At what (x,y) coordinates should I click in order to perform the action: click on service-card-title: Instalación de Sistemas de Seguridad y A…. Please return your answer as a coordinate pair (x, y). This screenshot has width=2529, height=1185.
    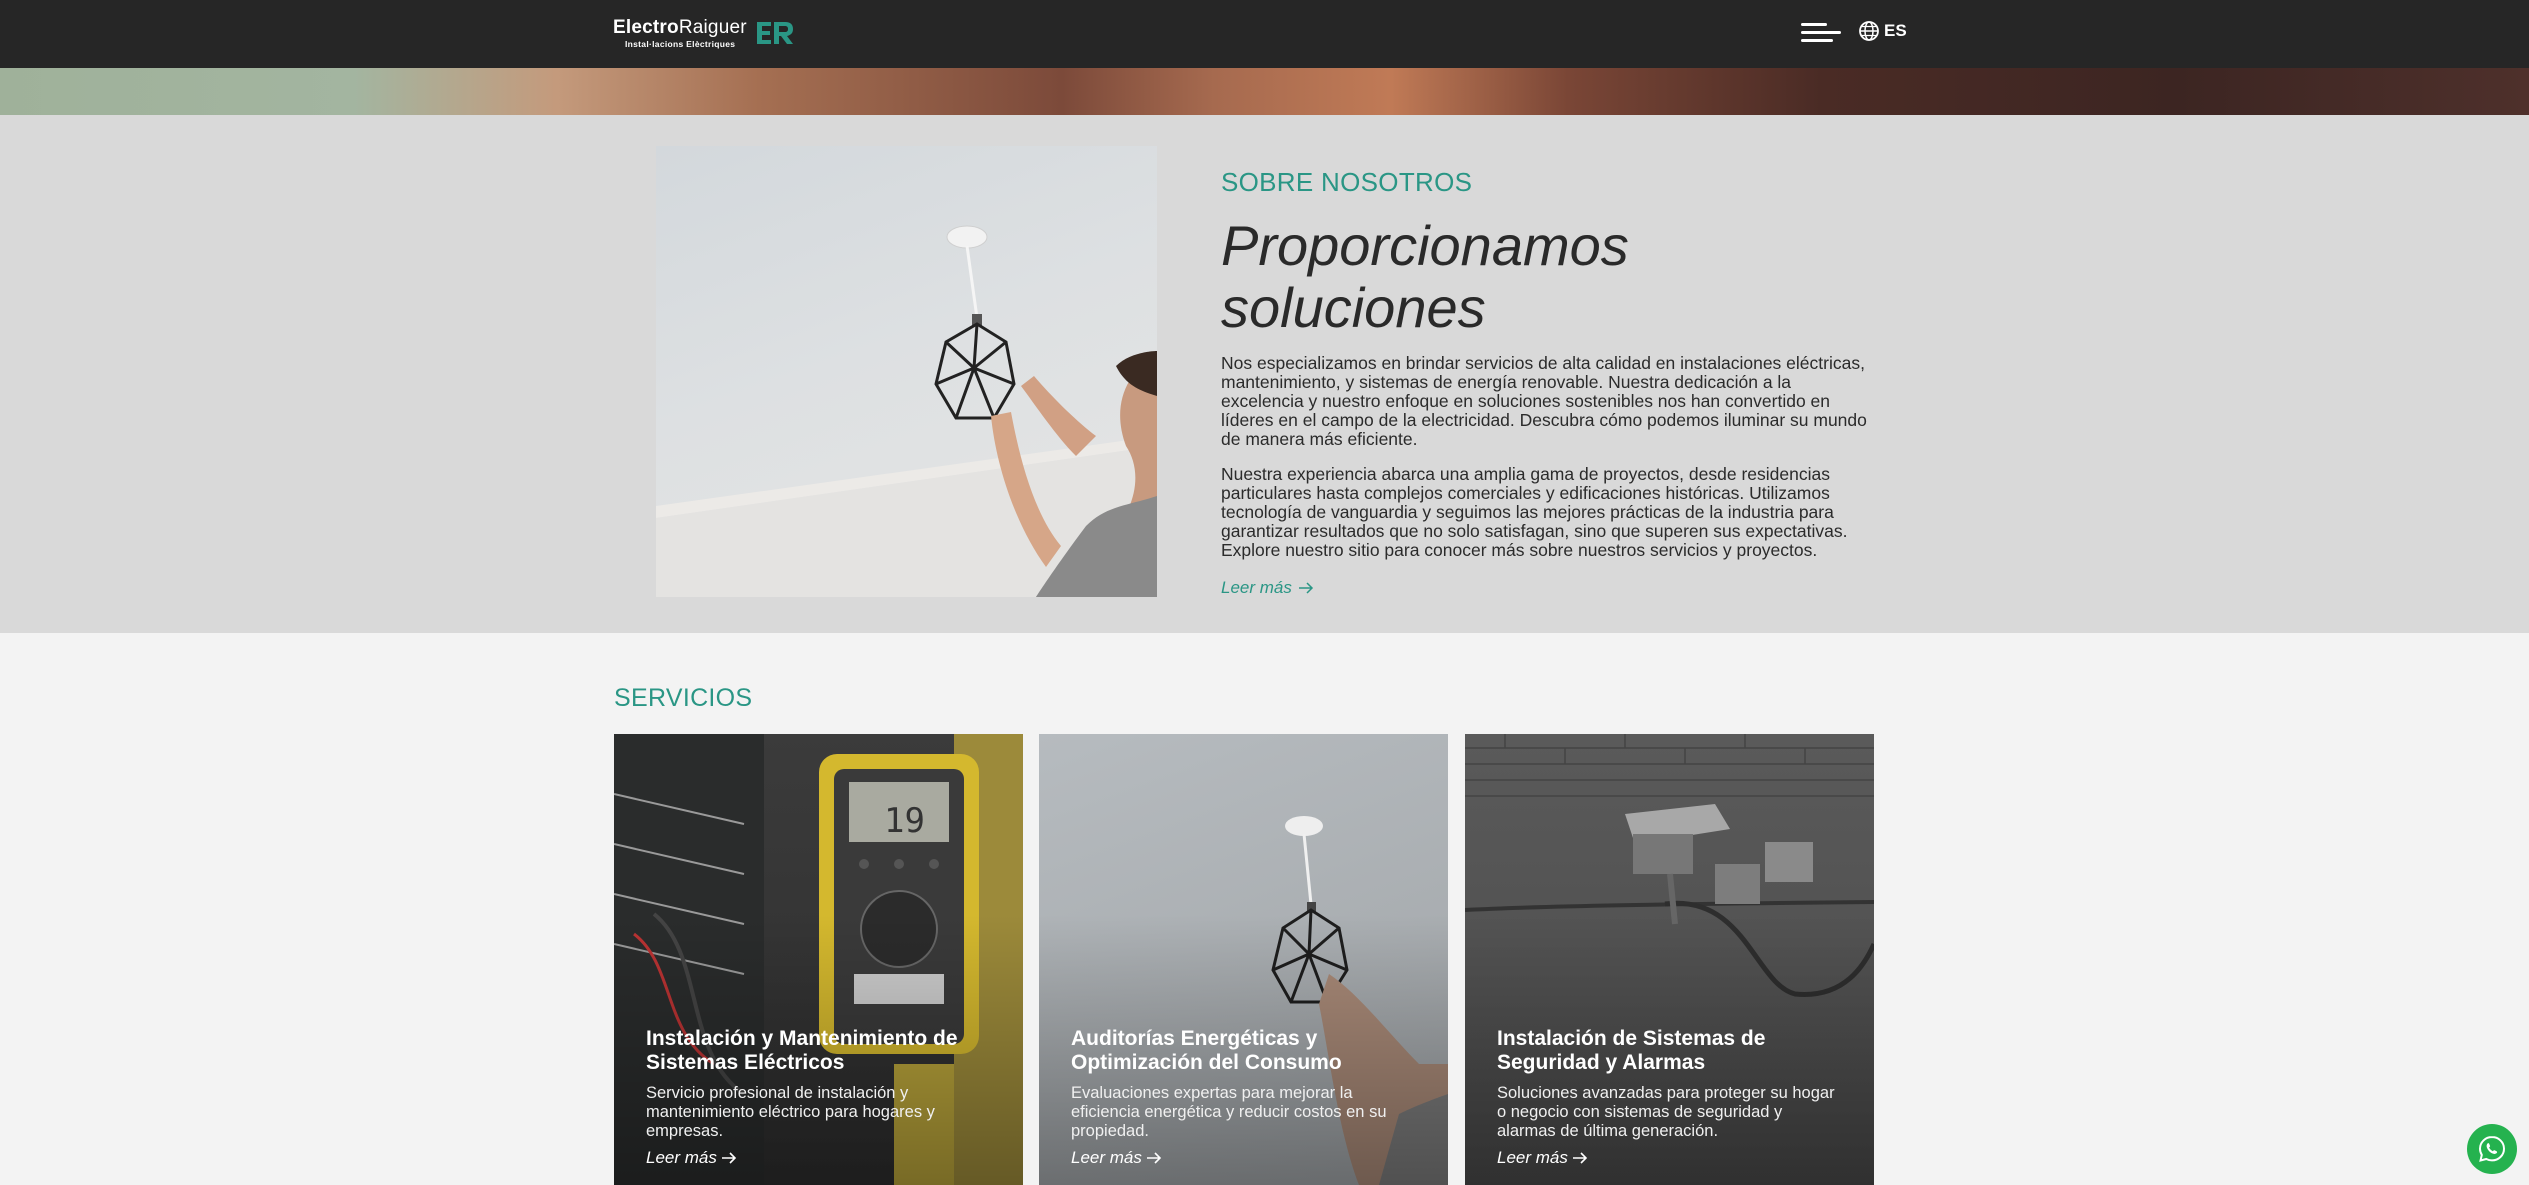
    Looking at the image, I should click on (1631, 1050).